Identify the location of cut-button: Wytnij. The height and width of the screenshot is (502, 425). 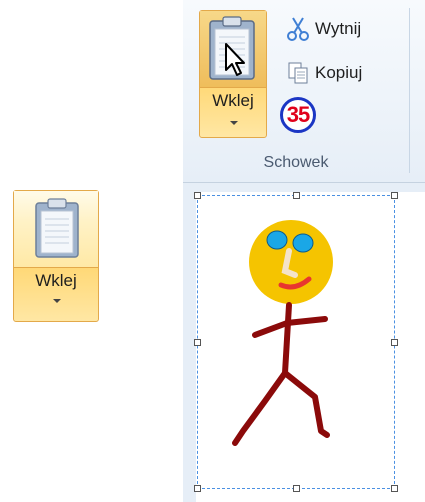
(347, 29).